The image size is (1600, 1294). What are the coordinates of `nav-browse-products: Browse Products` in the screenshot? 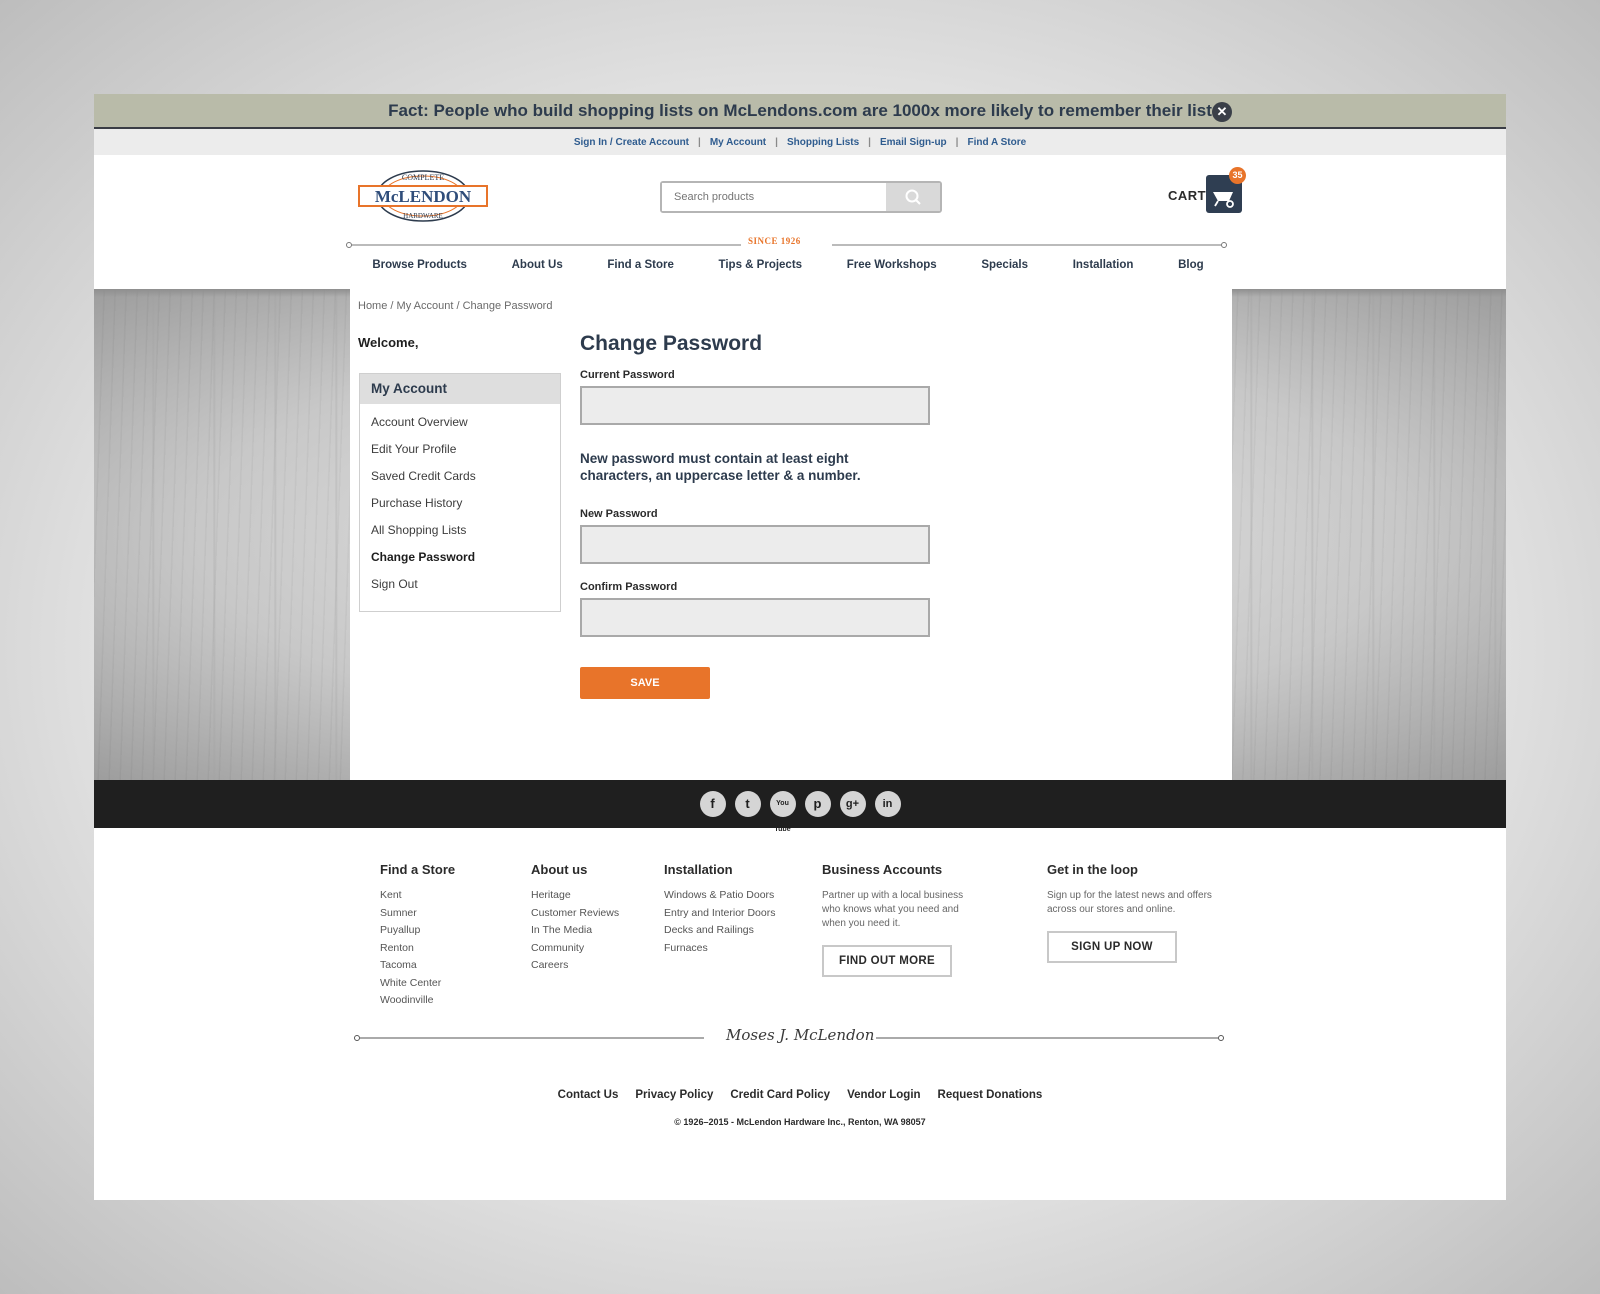 It's located at (419, 265).